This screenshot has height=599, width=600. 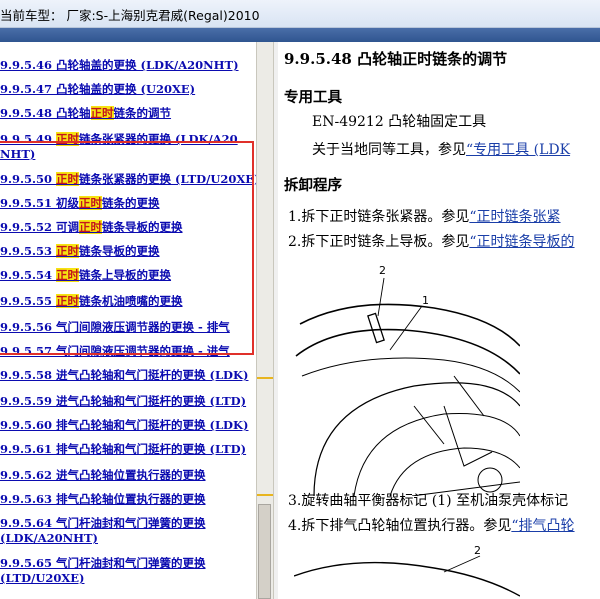 What do you see at coordinates (441, 150) in the screenshot?
I see `equiv-tool-line: 关于当地同等工具，参见“专用工具 (LDK` at bounding box center [441, 150].